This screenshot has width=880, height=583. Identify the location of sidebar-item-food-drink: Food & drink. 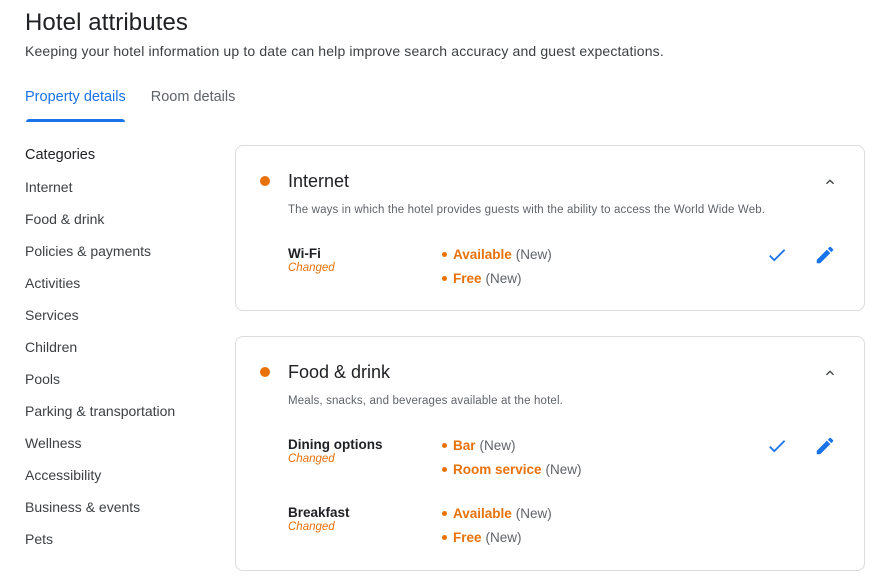
(125, 226).